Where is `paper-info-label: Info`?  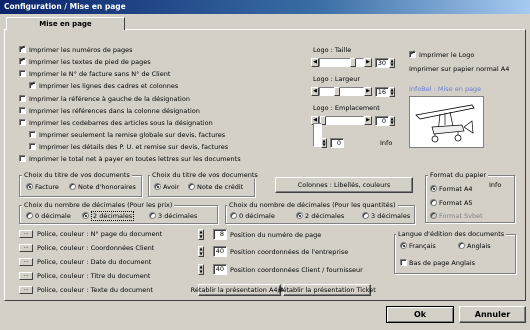 paper-info-label: Info is located at coordinates (495, 185).